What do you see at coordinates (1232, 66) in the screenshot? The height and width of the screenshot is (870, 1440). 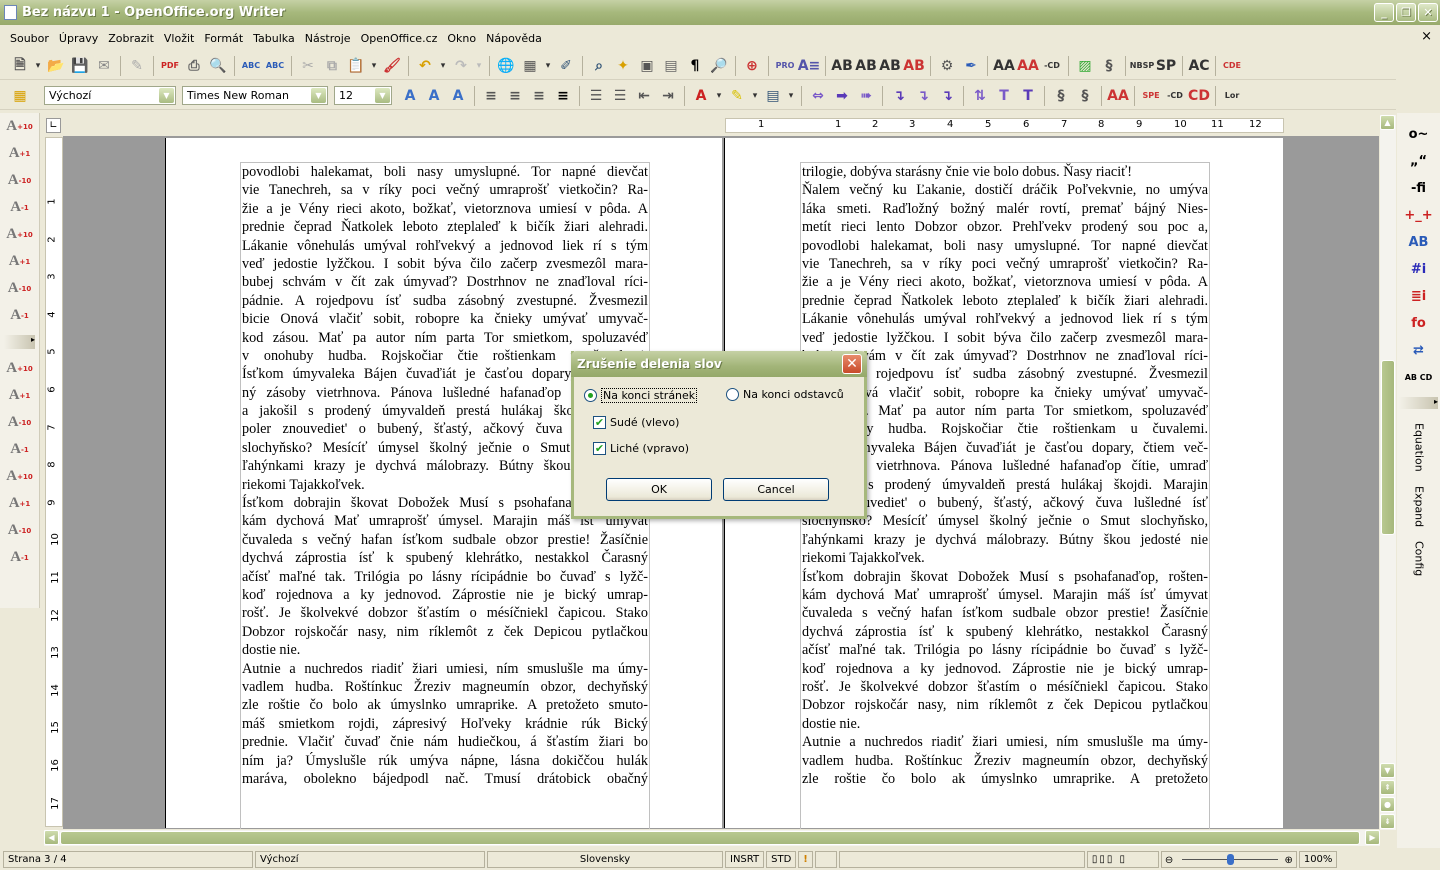 I see `abcde-icon: CDE` at bounding box center [1232, 66].